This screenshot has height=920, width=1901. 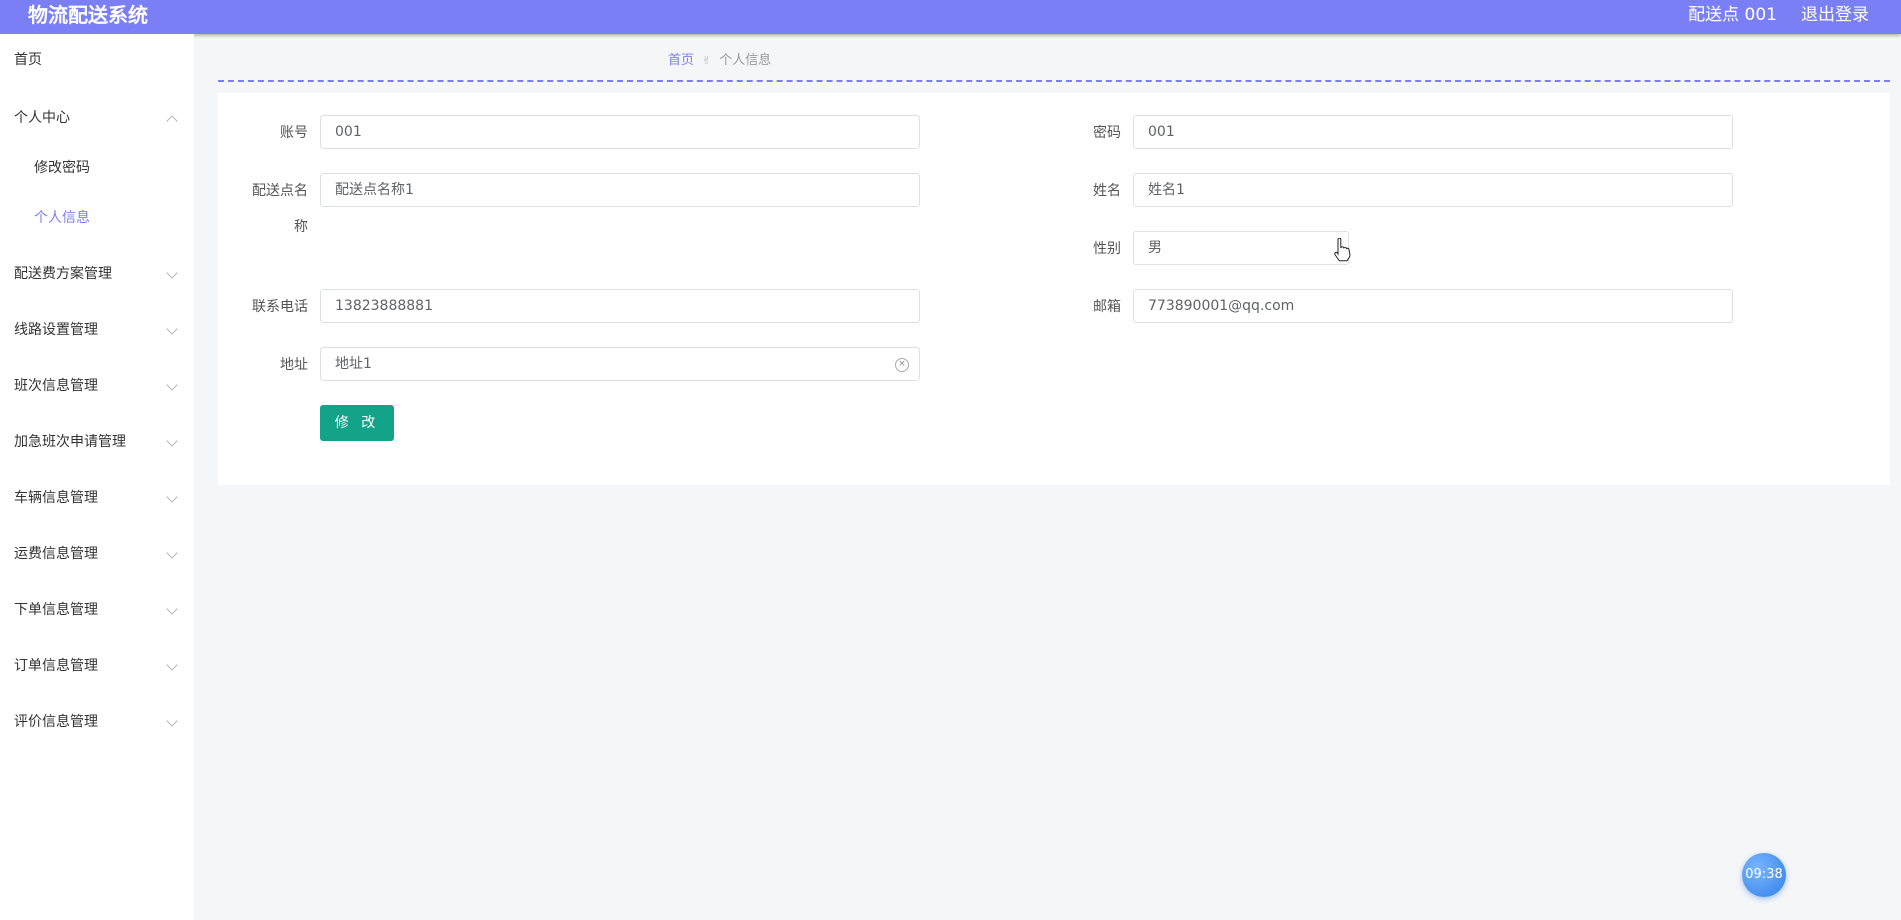 I want to click on sidebar-item-shift-info: 班次信息管理, so click(x=97, y=386).